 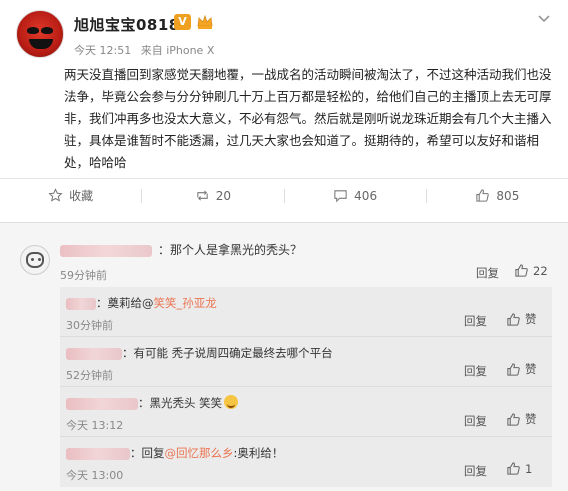 I want to click on like-button: 805, so click(x=497, y=195).